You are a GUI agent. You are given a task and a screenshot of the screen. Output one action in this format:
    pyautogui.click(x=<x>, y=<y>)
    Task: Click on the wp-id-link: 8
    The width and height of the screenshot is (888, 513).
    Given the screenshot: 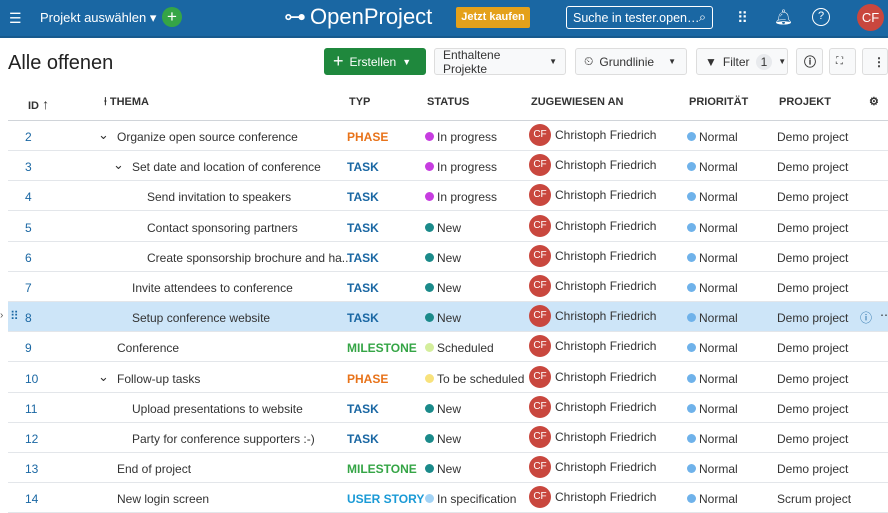 What is the action you would take?
    pyautogui.click(x=28, y=318)
    